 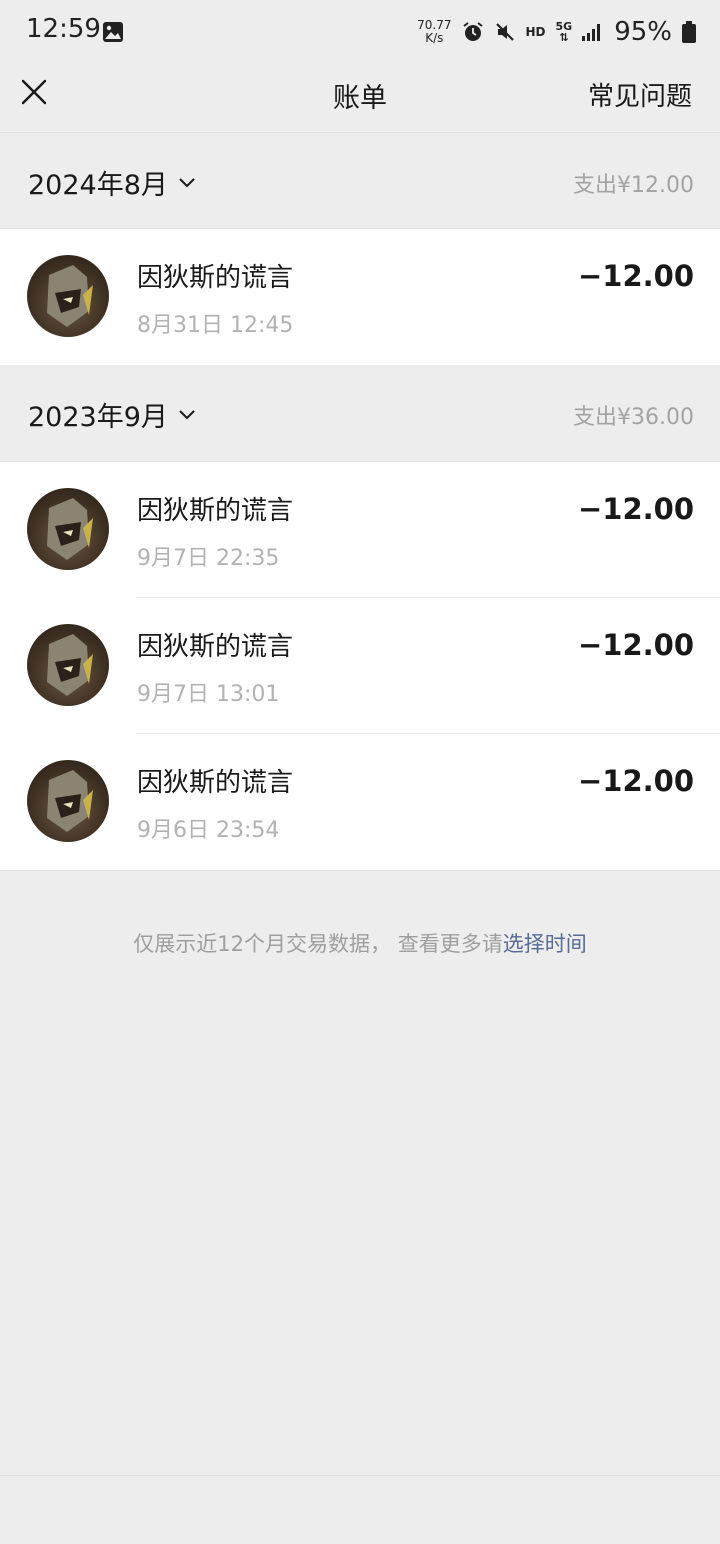 What do you see at coordinates (564, 37) in the screenshot?
I see `data-arrows-icon: ⇅` at bounding box center [564, 37].